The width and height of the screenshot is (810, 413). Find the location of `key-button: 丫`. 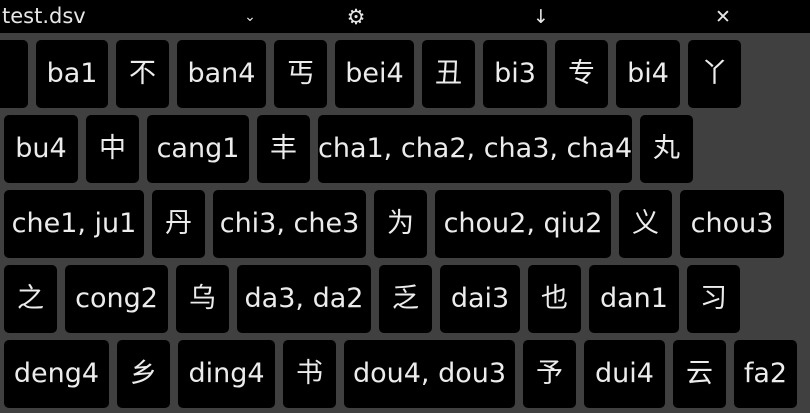

key-button: 丫 is located at coordinates (714, 74).